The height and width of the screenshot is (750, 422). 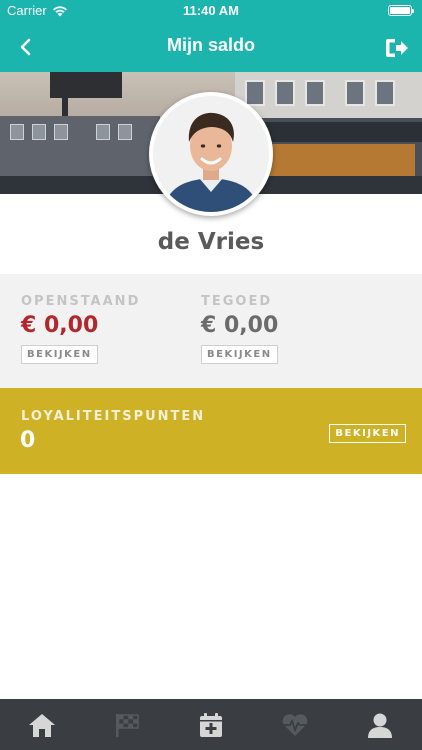 What do you see at coordinates (367, 433) in the screenshot?
I see `view-loyalty-button: BEKIJKEN` at bounding box center [367, 433].